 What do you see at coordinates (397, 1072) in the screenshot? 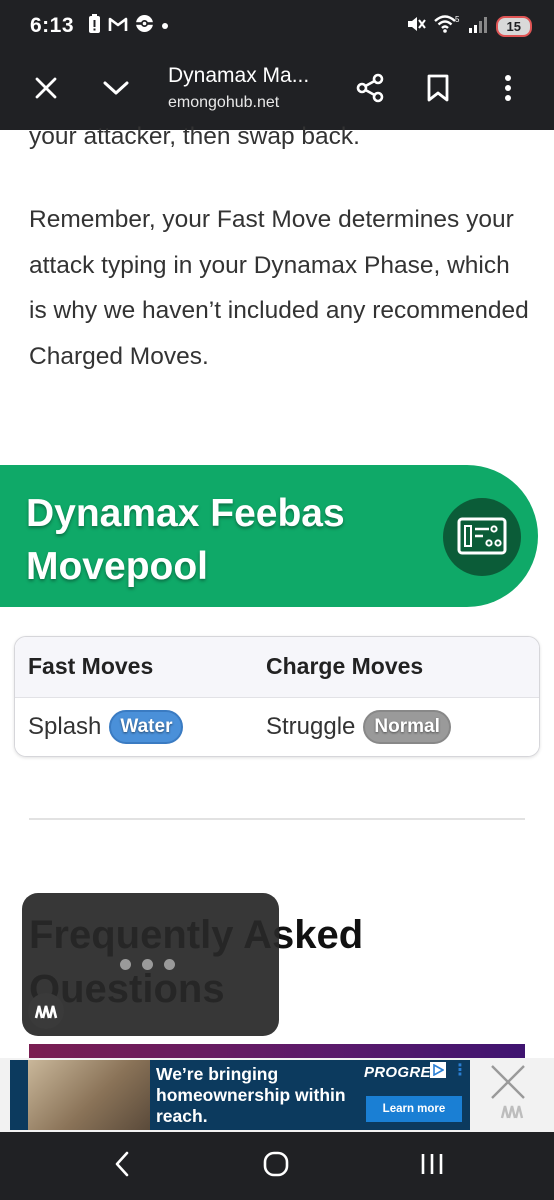
I see `ad-brand: PROGRE` at bounding box center [397, 1072].